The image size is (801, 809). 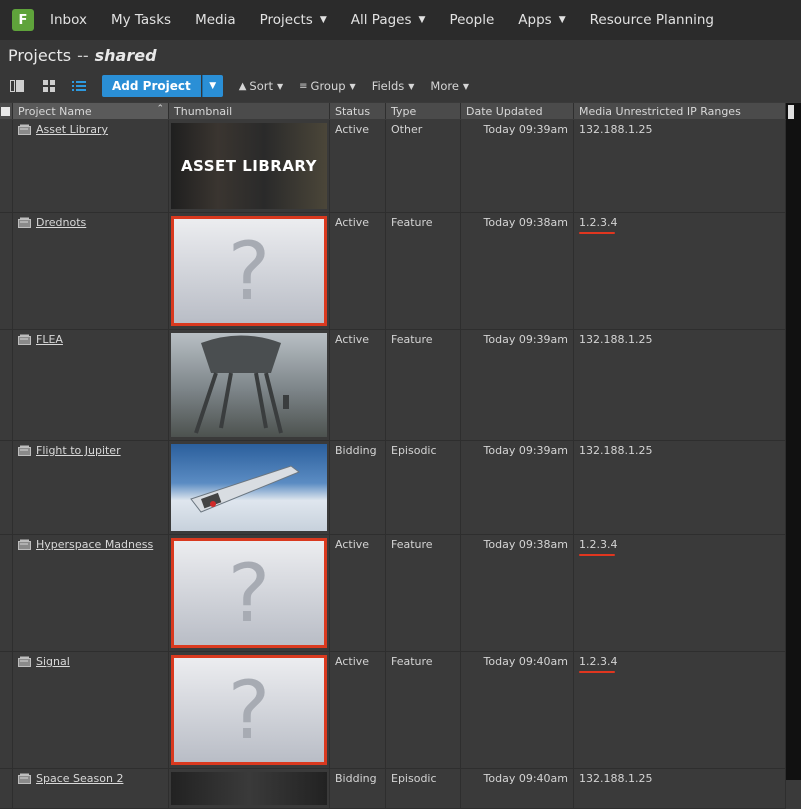 I want to click on add-column-icon, so click(x=791, y=112).